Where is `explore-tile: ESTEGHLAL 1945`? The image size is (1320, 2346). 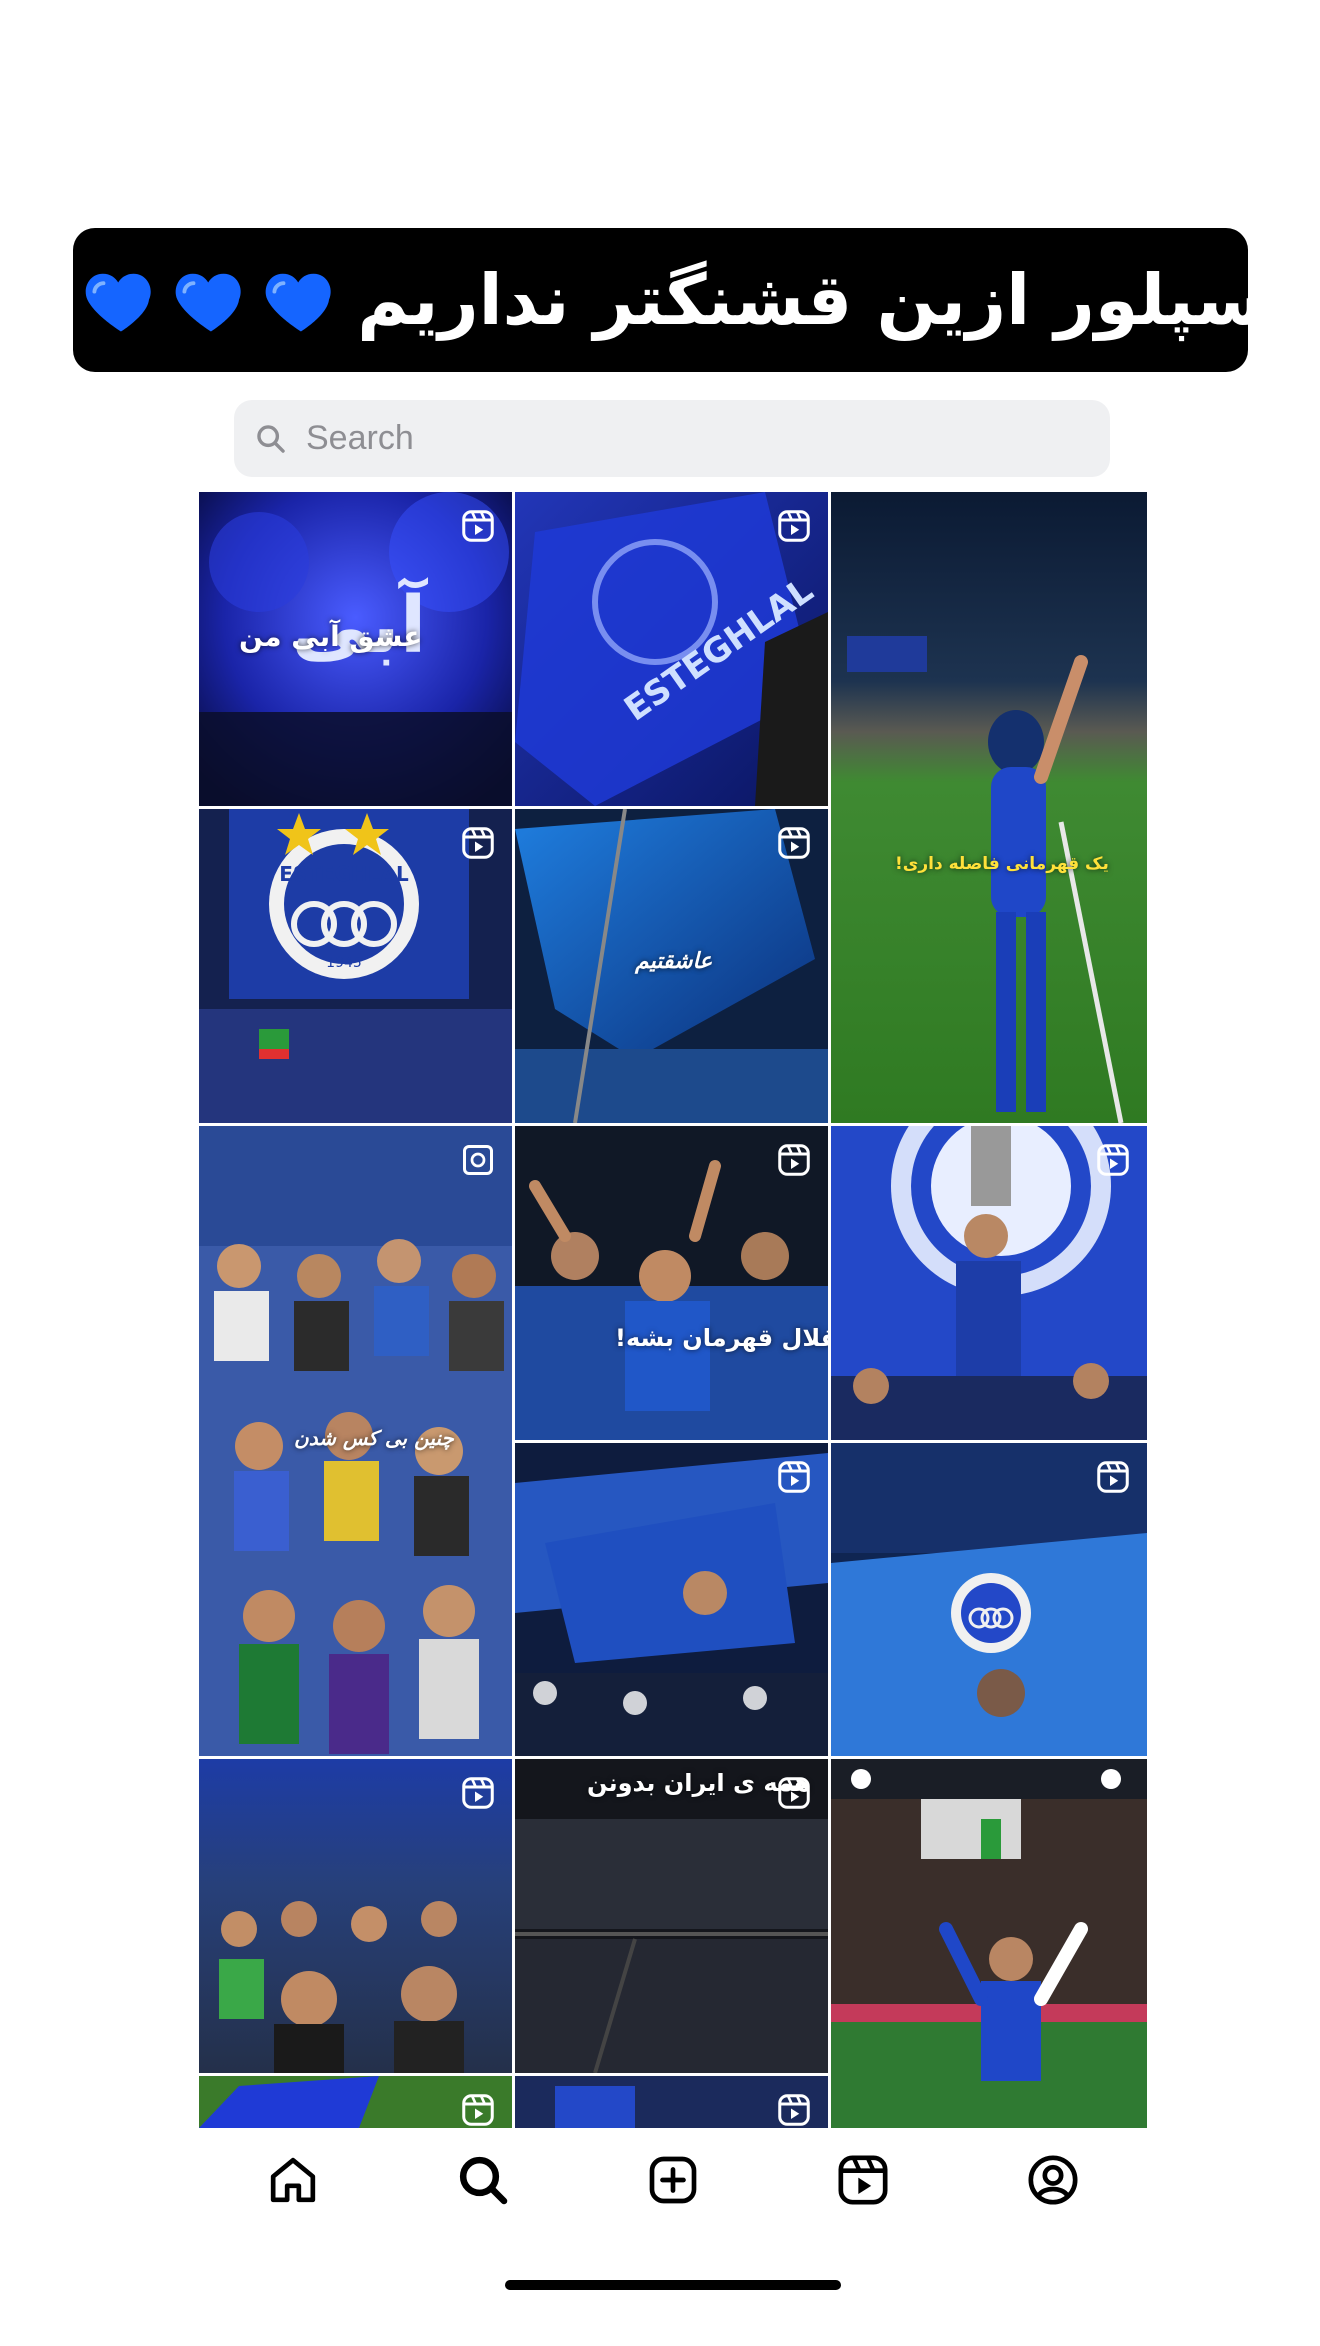
explore-tile: ESTEGHLAL 1945 is located at coordinates (355, 966).